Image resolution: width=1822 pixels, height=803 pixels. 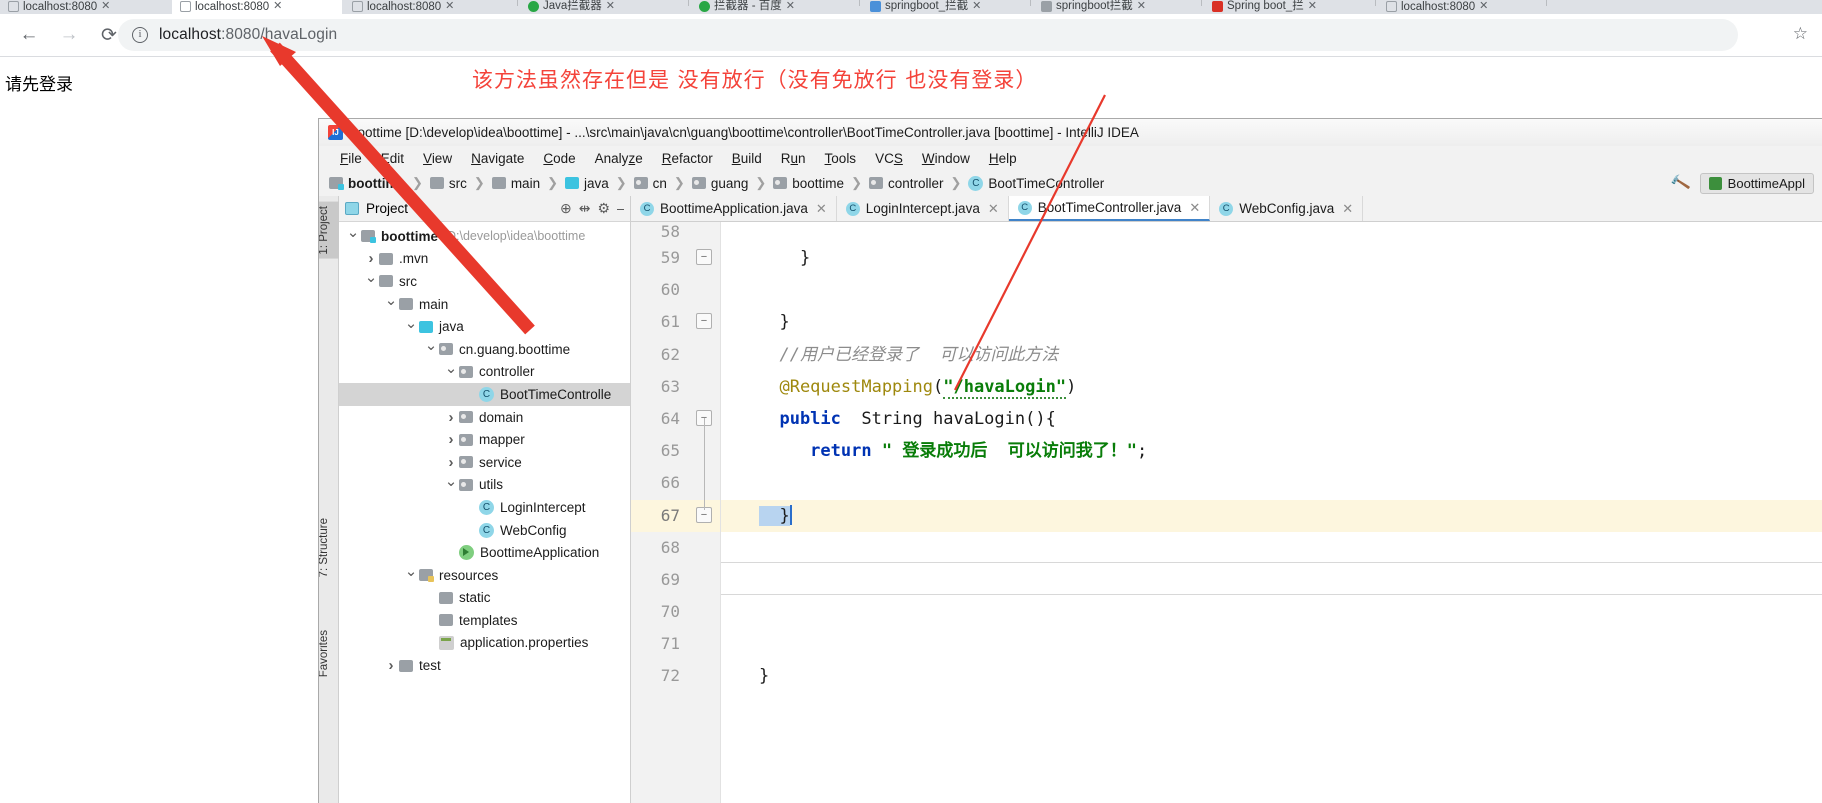 I want to click on gear-icon: ⚙, so click(x=603, y=208).